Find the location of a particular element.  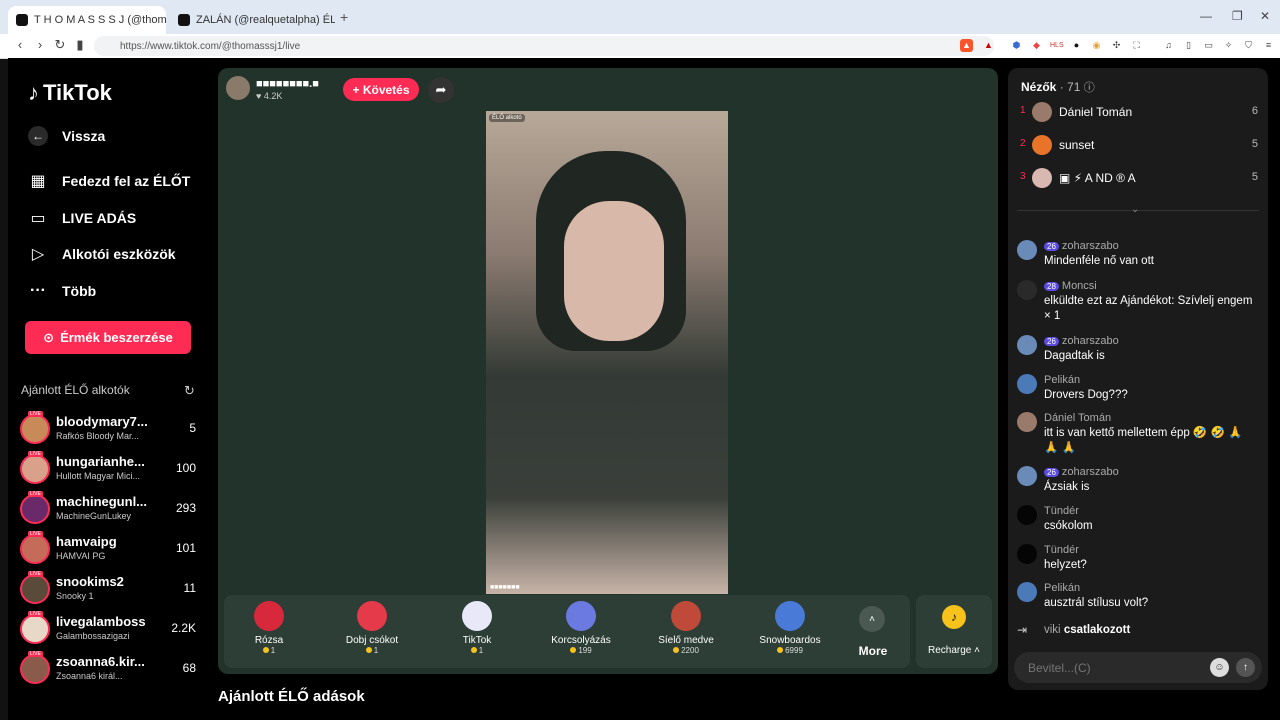

tiktok-logo: ♪ TikTok is located at coordinates (70, 93).